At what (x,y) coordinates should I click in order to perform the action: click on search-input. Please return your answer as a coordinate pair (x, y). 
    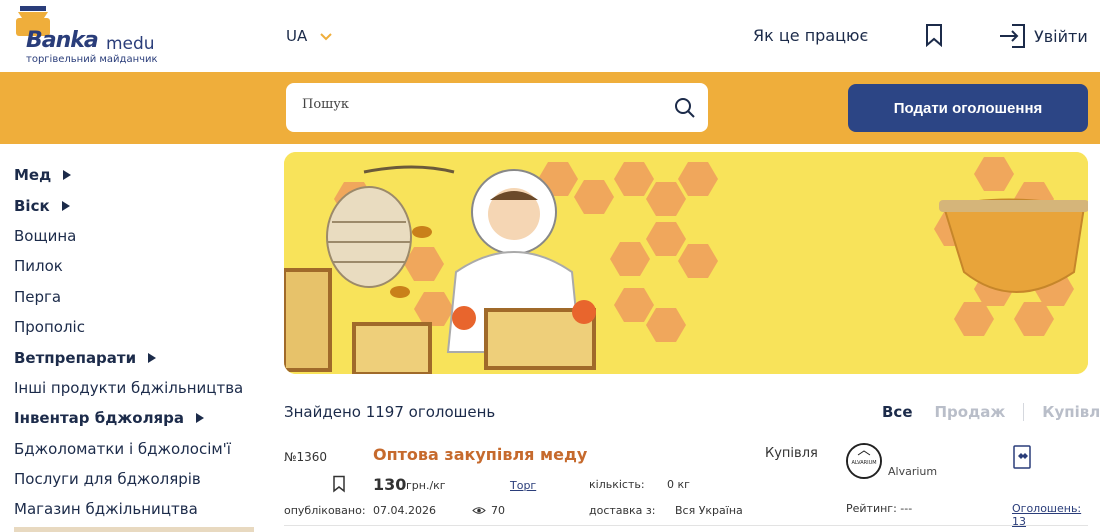
    Looking at the image, I should click on (482, 104).